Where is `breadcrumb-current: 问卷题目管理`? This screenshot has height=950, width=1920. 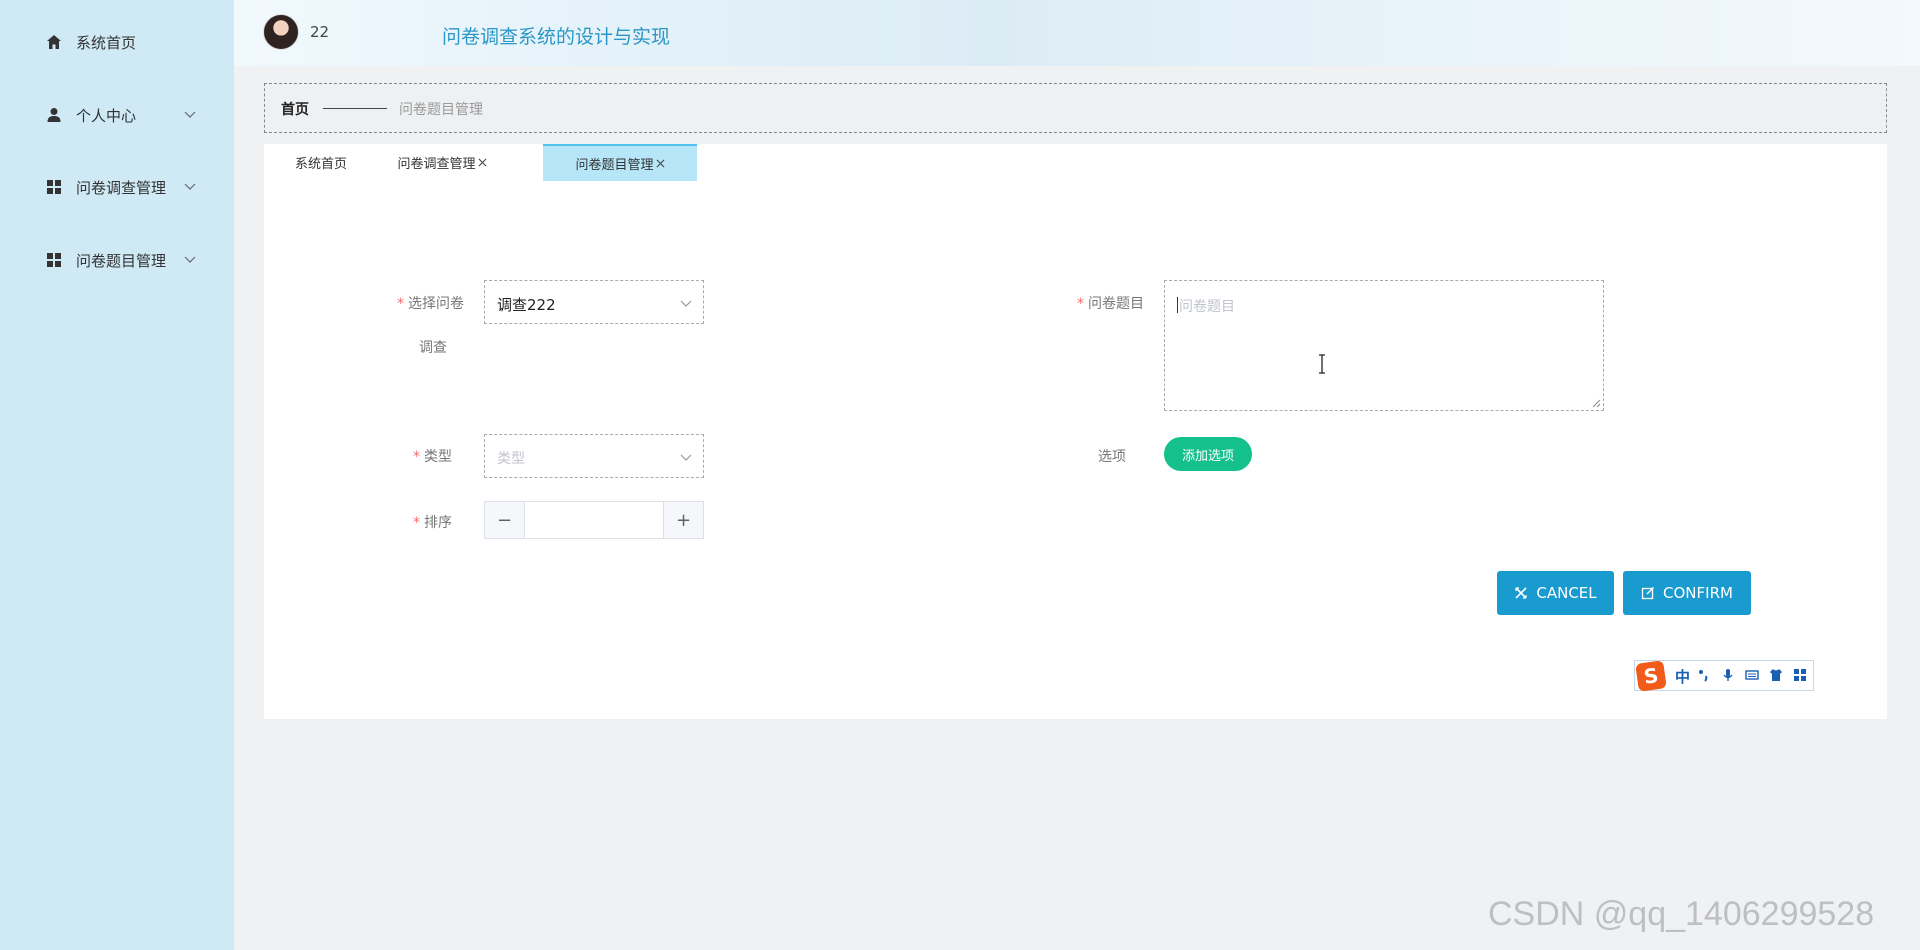 breadcrumb-current: 问卷题目管理 is located at coordinates (441, 110).